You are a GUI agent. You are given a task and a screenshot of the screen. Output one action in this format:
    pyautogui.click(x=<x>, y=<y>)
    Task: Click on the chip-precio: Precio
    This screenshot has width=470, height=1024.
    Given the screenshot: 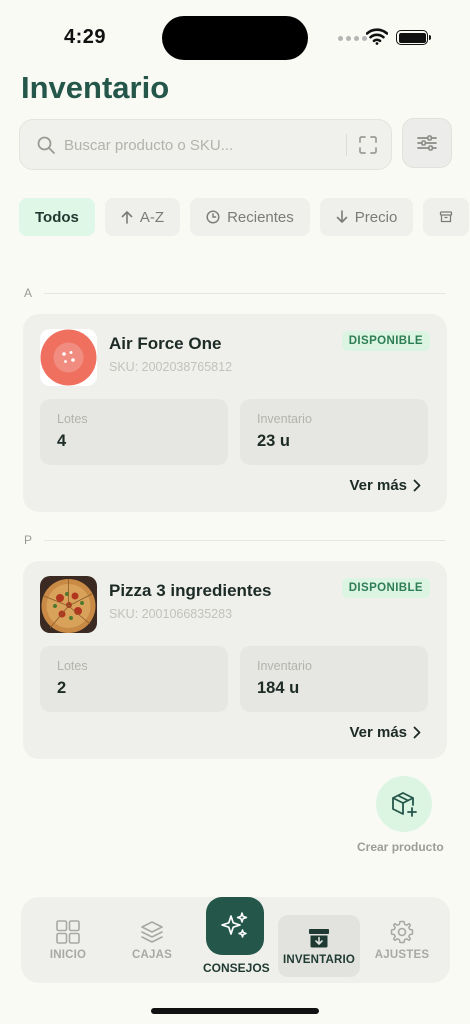 What is the action you would take?
    pyautogui.click(x=366, y=217)
    